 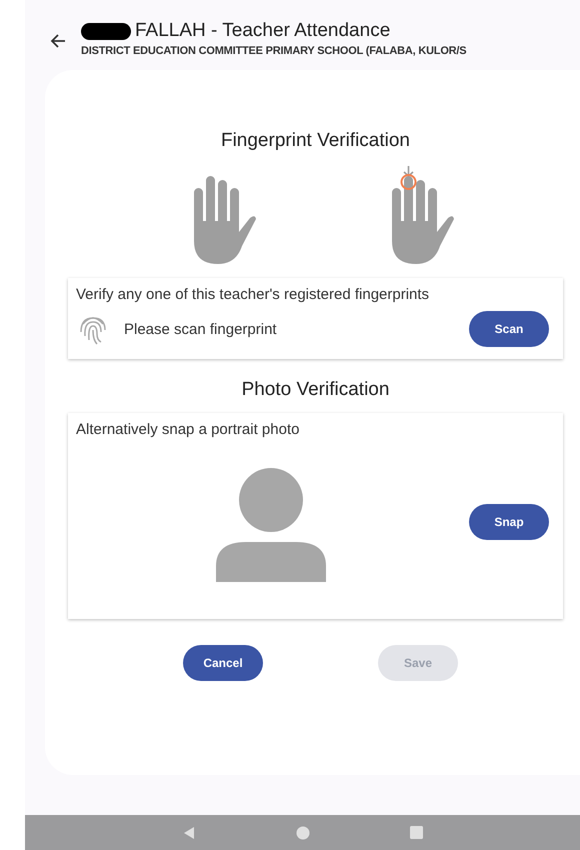 What do you see at coordinates (223, 663) in the screenshot?
I see `action-button: Cancel` at bounding box center [223, 663].